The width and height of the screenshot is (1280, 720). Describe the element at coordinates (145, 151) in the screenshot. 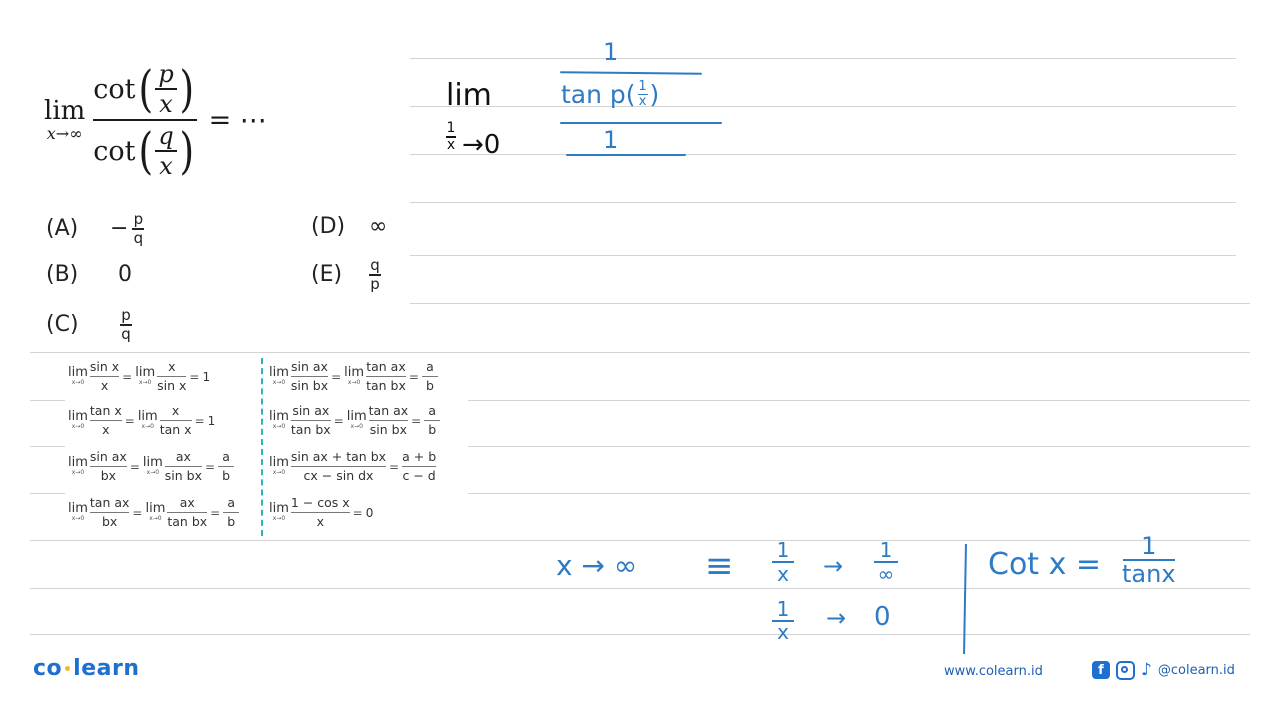

I see `left-paren: (` at that location.